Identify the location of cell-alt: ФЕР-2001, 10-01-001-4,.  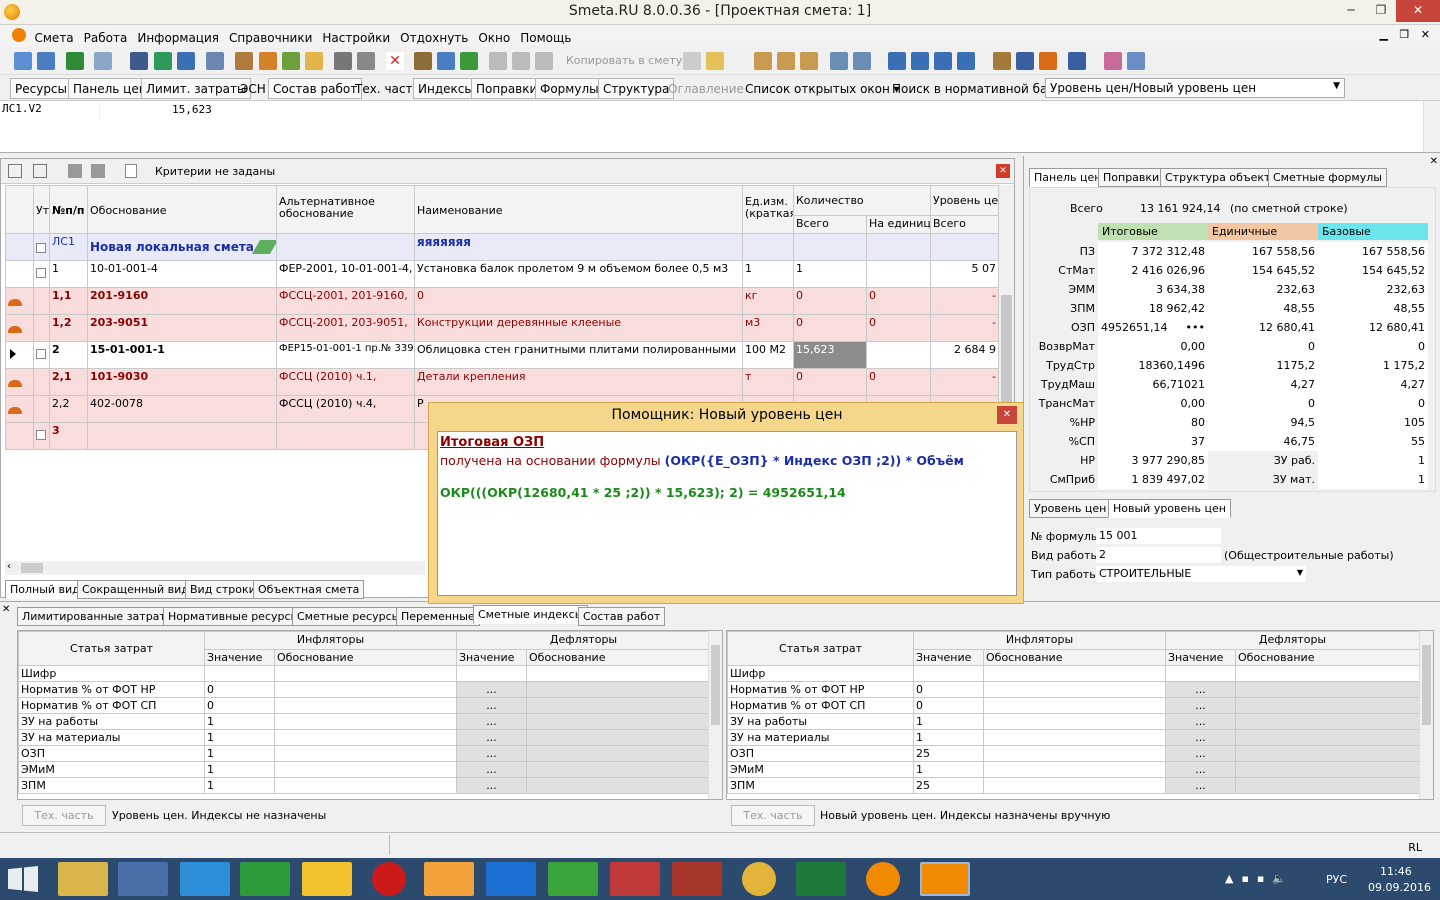
(345, 274).